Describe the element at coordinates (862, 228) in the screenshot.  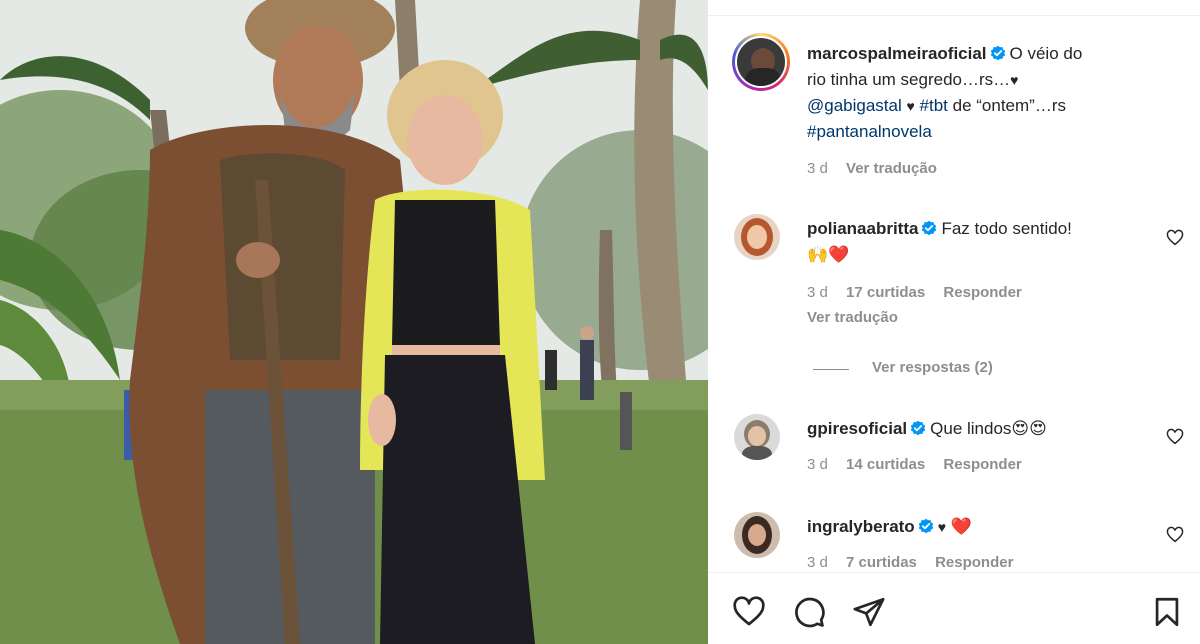
I see `comment-1-username: polianaabritta` at that location.